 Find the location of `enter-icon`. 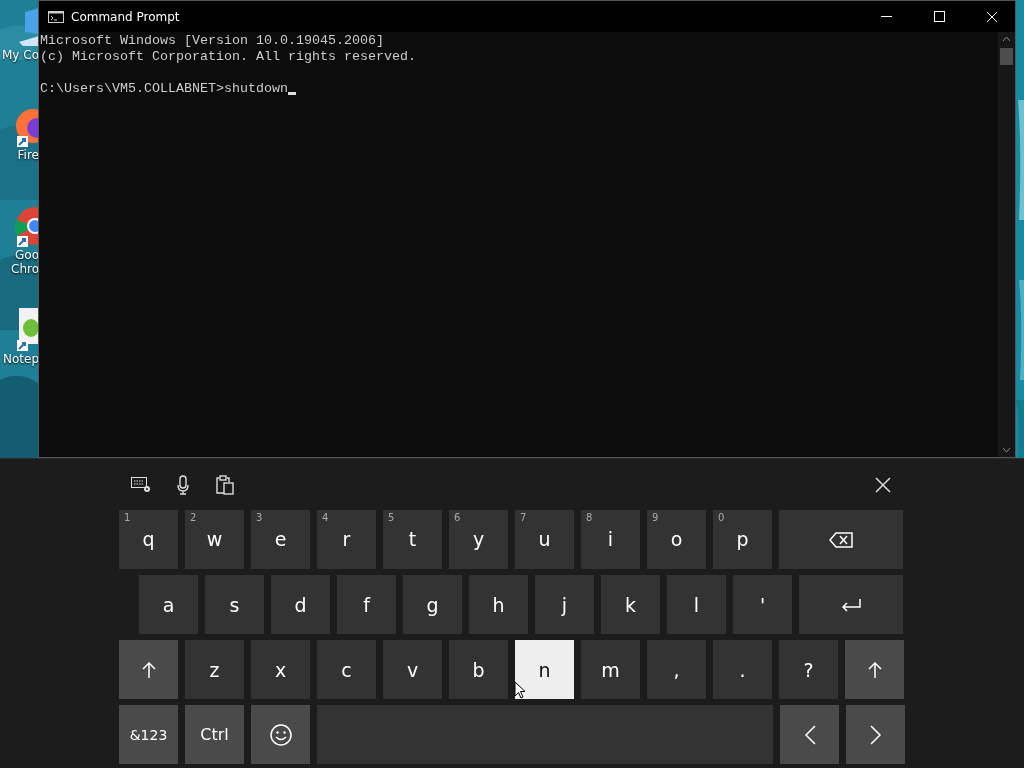

enter-icon is located at coordinates (851, 604).